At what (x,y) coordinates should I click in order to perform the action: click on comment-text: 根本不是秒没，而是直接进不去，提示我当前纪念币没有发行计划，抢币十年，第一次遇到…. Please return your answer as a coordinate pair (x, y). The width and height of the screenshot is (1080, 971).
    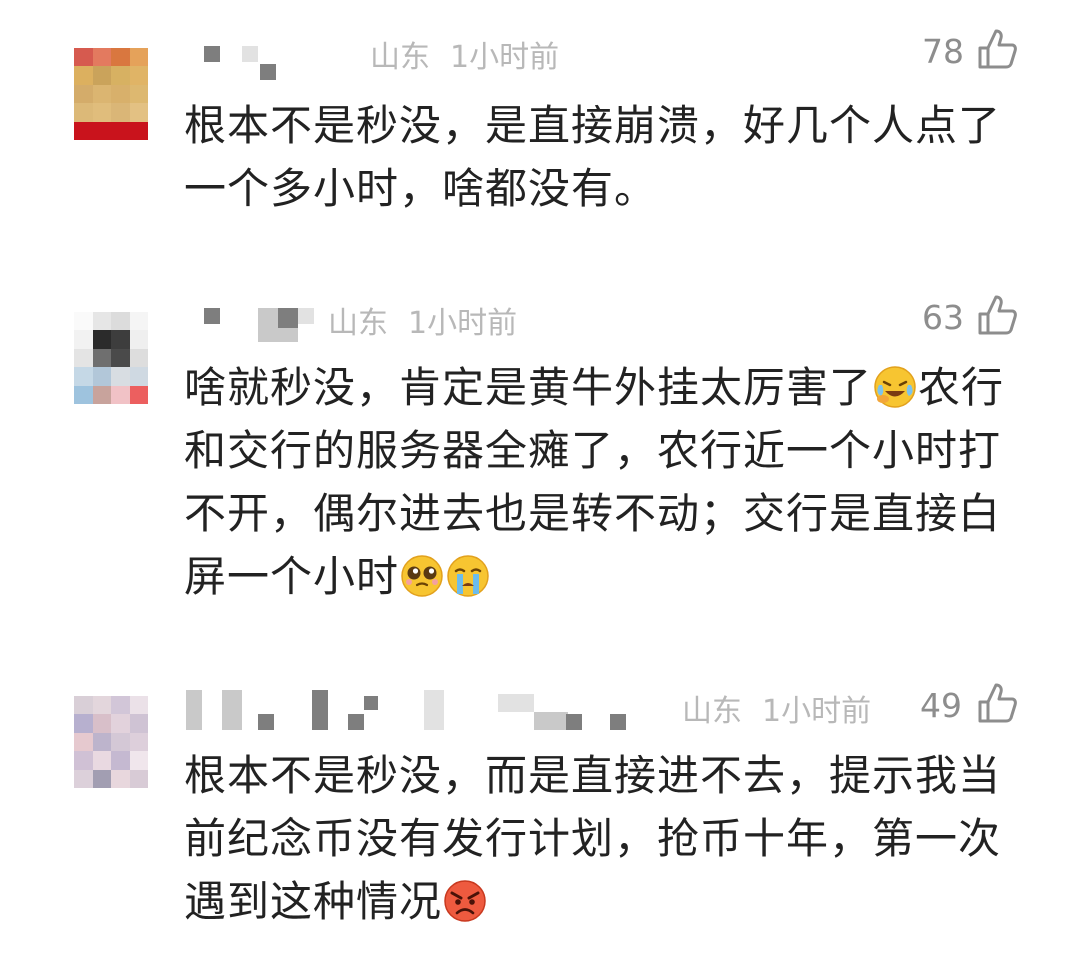
    Looking at the image, I should click on (599, 838).